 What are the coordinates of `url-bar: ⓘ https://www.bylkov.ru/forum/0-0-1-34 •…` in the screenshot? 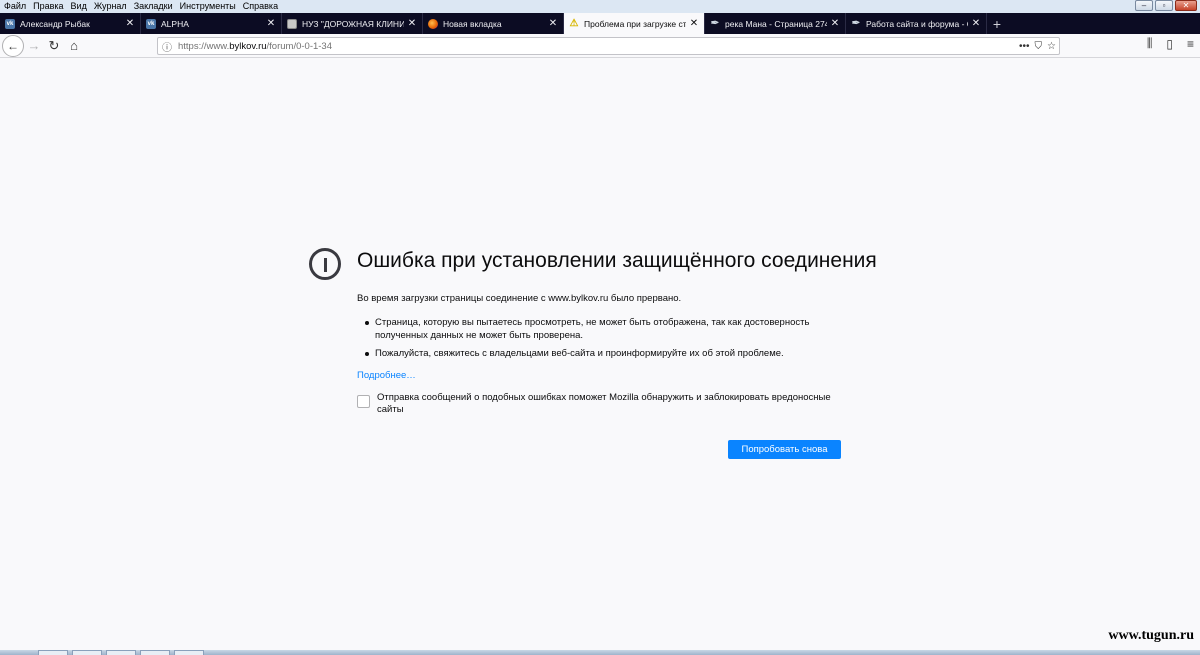 It's located at (608, 46).